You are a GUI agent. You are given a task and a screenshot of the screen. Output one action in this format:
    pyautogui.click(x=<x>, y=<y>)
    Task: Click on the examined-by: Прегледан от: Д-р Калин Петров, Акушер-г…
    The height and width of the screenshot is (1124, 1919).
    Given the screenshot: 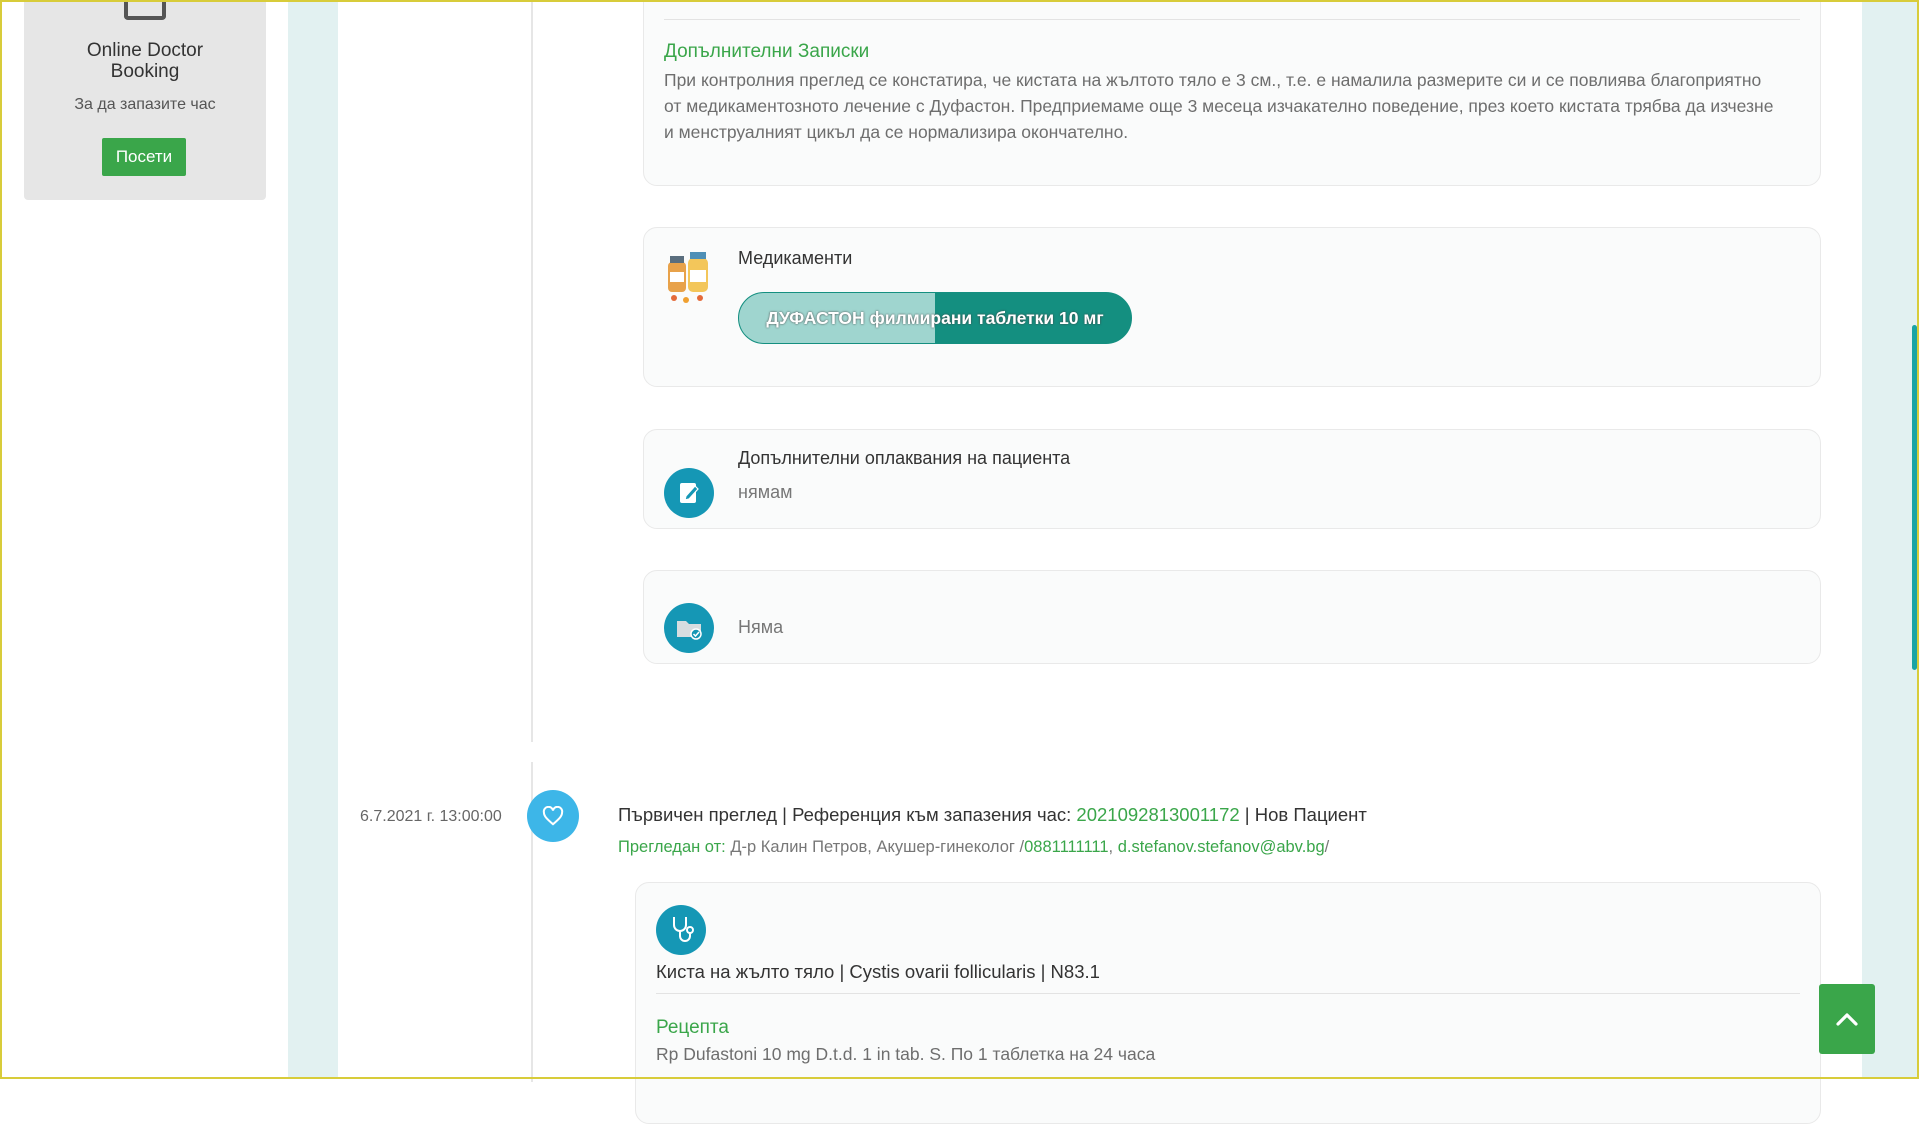 What is the action you would take?
    pyautogui.click(x=973, y=847)
    